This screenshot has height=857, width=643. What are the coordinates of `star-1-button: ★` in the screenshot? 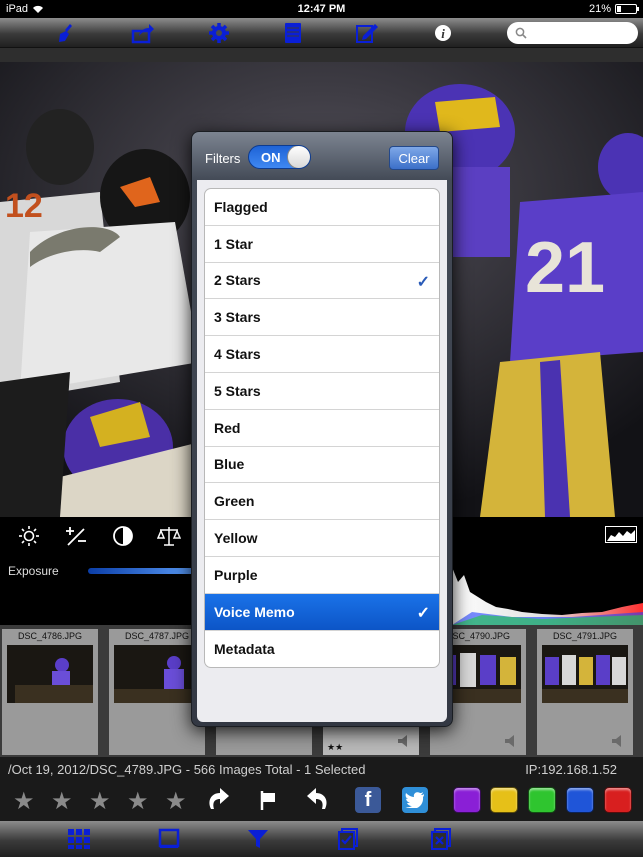 It's located at (24, 801).